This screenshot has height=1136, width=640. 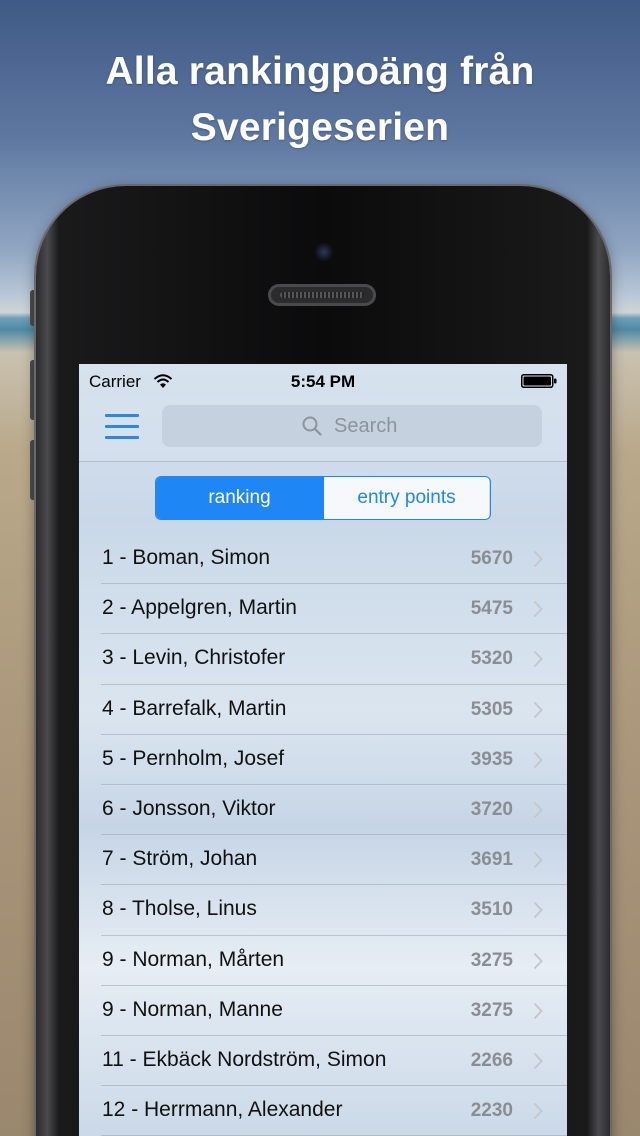 What do you see at coordinates (320, 71) in the screenshot?
I see `promo-headline-line1: Alla rankingpoäng från` at bounding box center [320, 71].